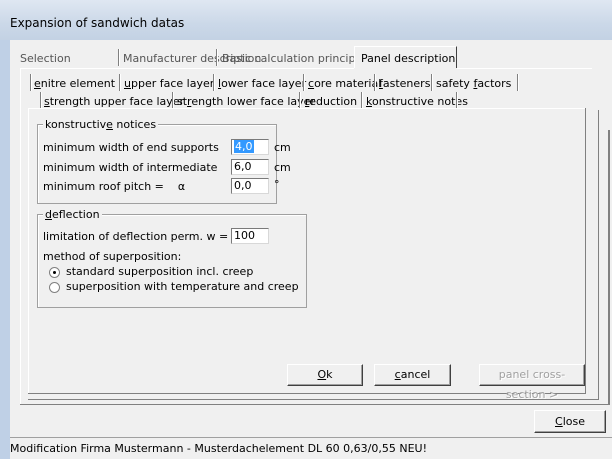 This screenshot has height=459, width=612. I want to click on subtab-entire-element: enitre element, so click(74, 83).